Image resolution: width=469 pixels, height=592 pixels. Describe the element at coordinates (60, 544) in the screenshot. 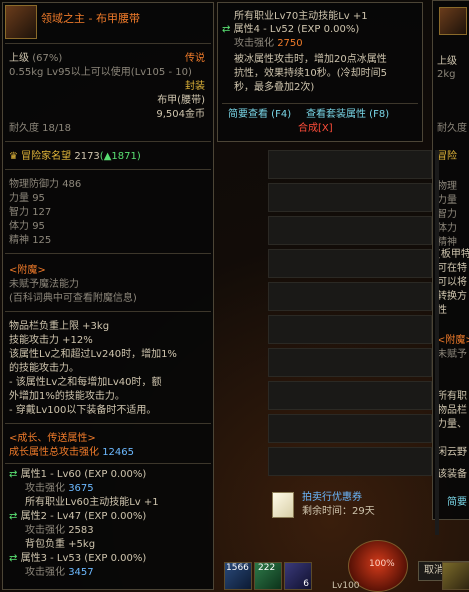

I see `attr2-bag: 背包负重 +5kg` at that location.